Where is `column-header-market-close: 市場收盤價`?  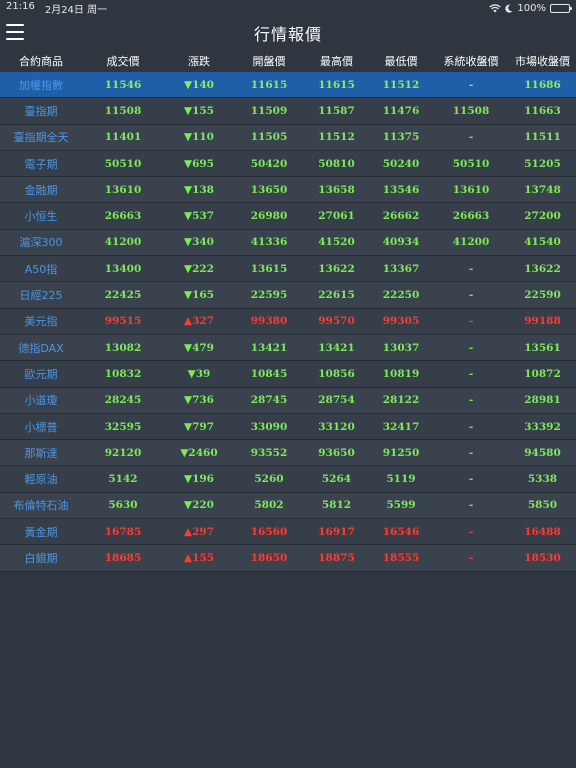
column-header-market-close: 市場收盤價 is located at coordinates (542, 61).